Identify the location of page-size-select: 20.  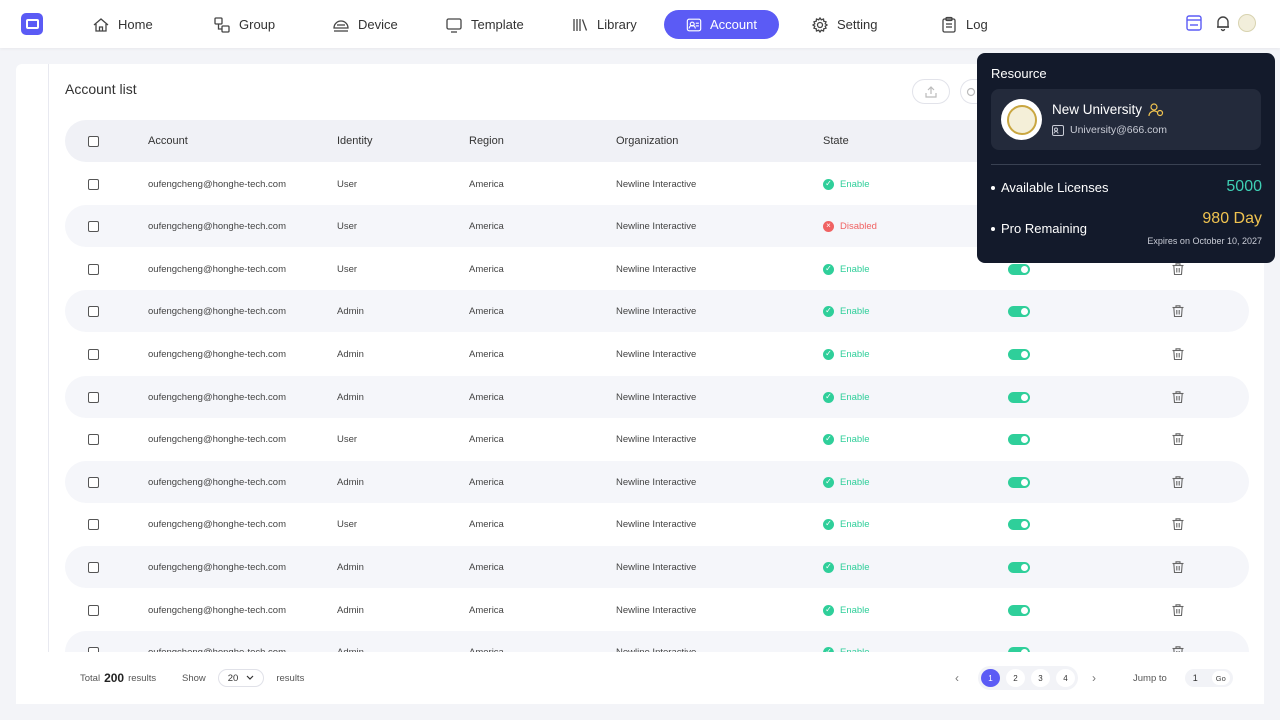
(241, 678).